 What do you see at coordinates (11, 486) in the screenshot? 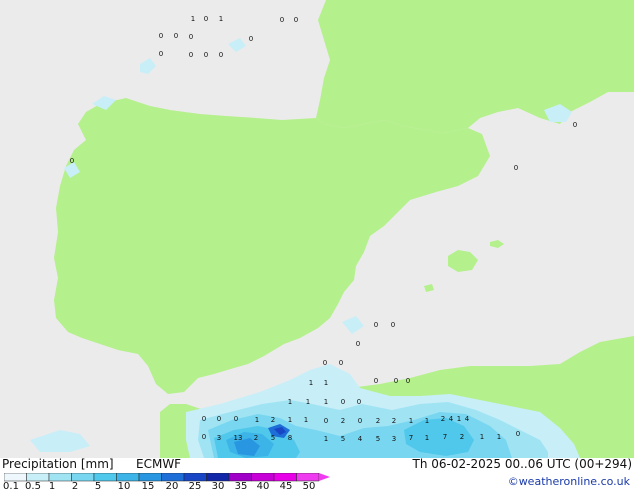
I see `legend-tick-label: 0.1` at bounding box center [11, 486].